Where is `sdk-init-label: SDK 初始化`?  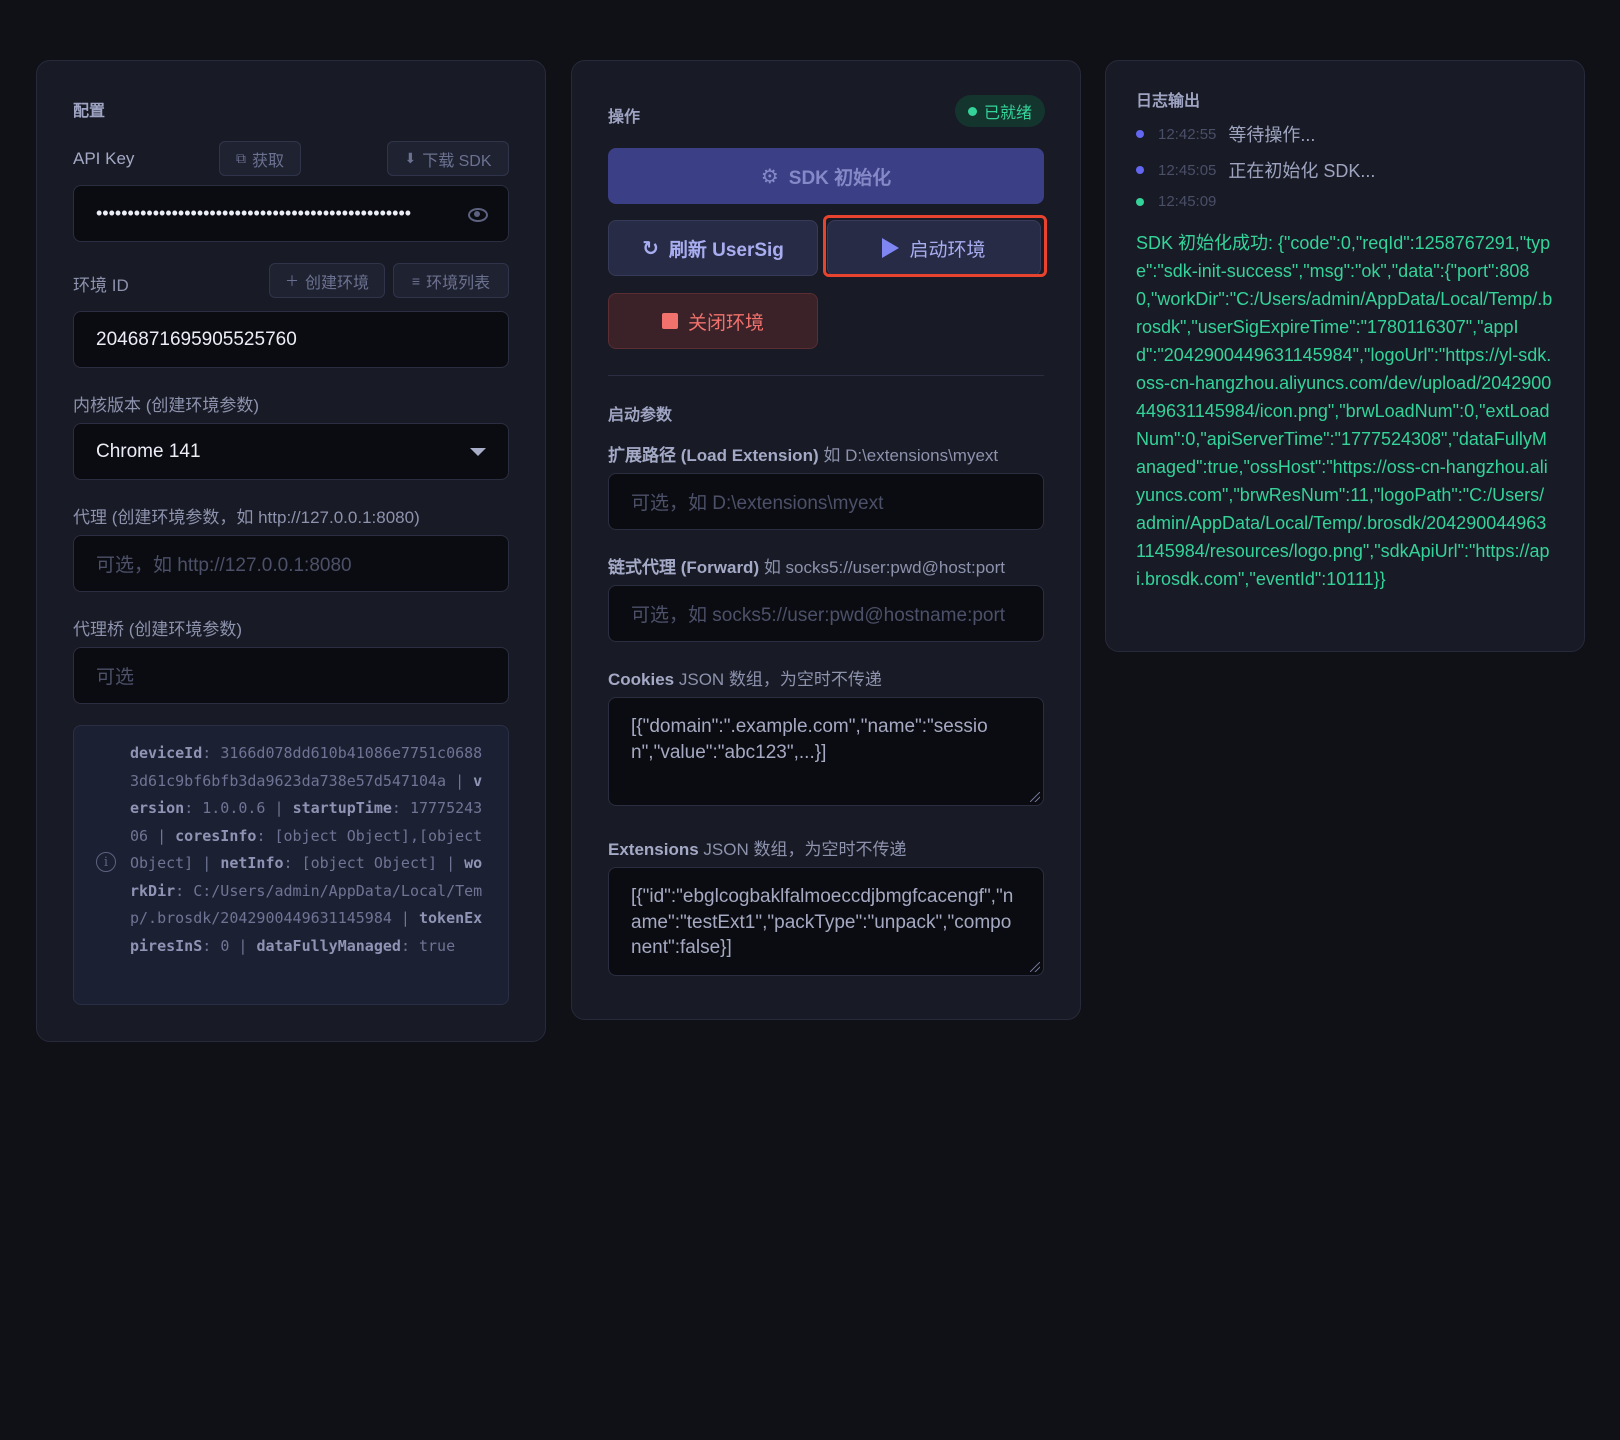
sdk-init-label: SDK 初始化 is located at coordinates (840, 178).